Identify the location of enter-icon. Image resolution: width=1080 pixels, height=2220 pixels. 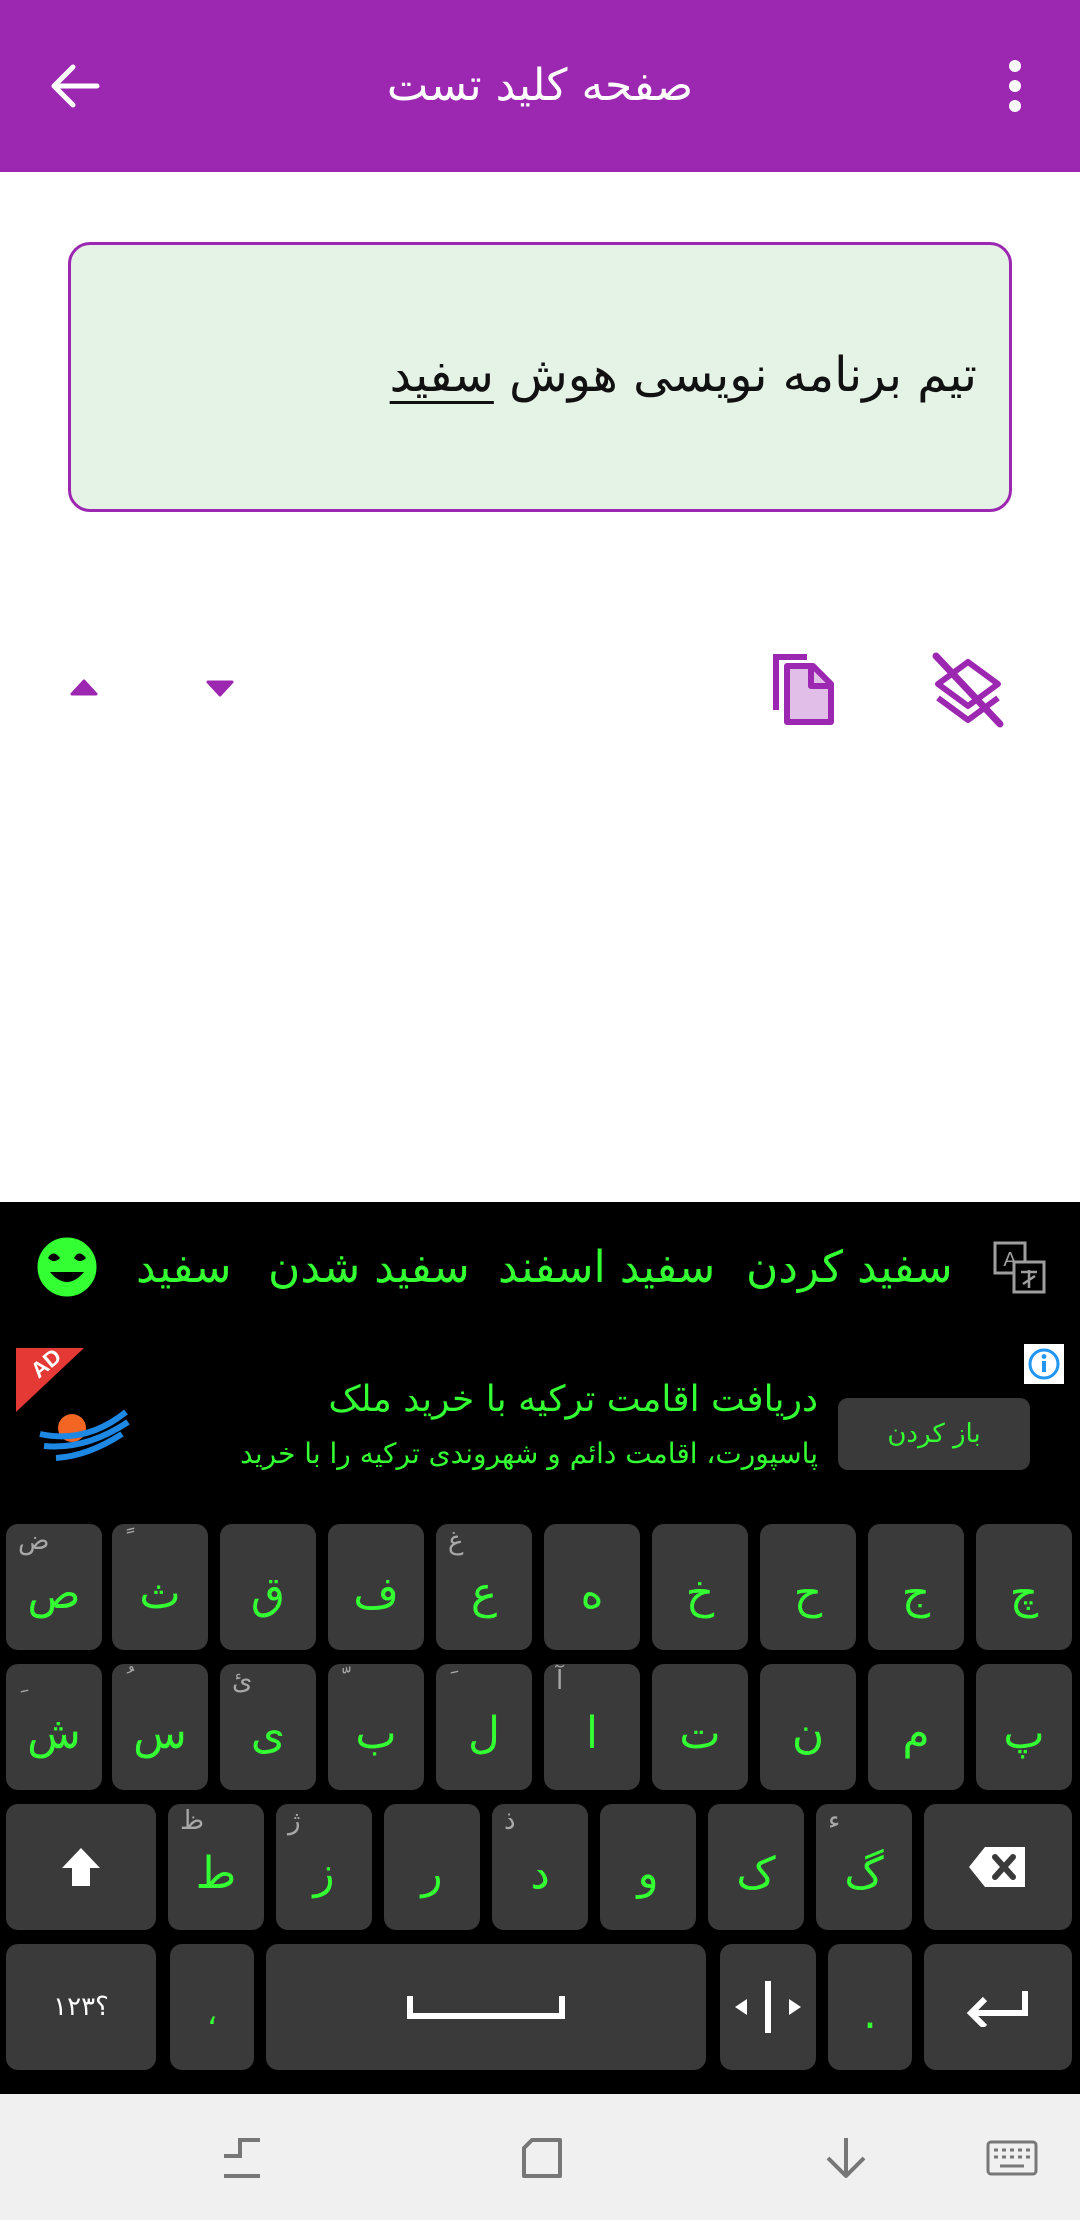
(997, 2009).